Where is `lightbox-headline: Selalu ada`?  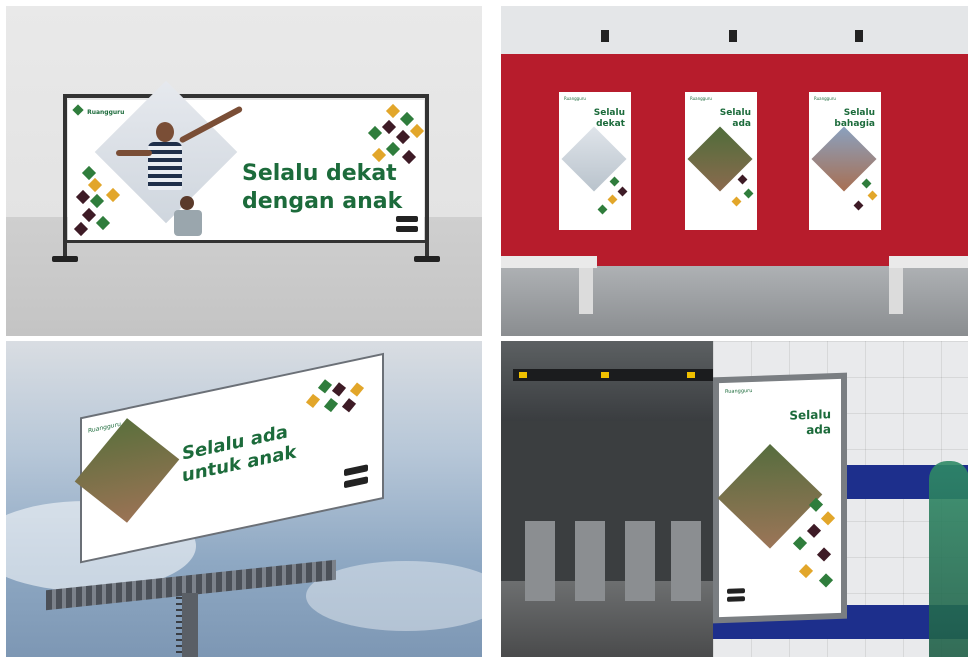 lightbox-headline: Selalu ada is located at coordinates (810, 422).